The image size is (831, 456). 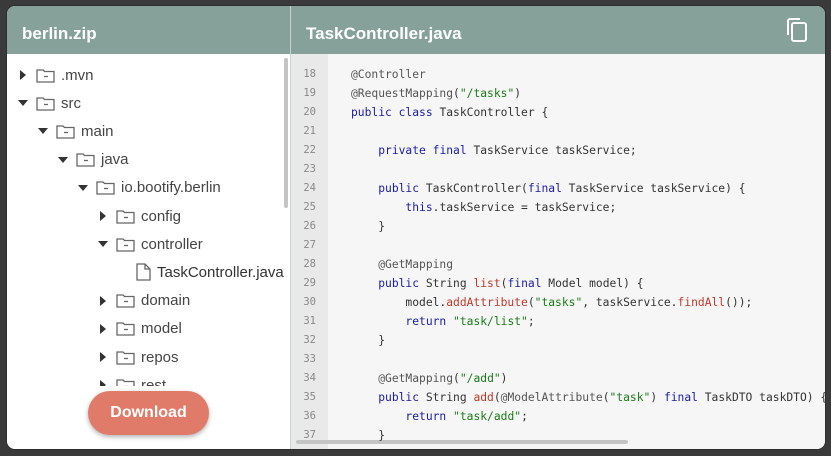 What do you see at coordinates (511, 207) in the screenshot?
I see `code-text: this.taskService = taskService;` at bounding box center [511, 207].